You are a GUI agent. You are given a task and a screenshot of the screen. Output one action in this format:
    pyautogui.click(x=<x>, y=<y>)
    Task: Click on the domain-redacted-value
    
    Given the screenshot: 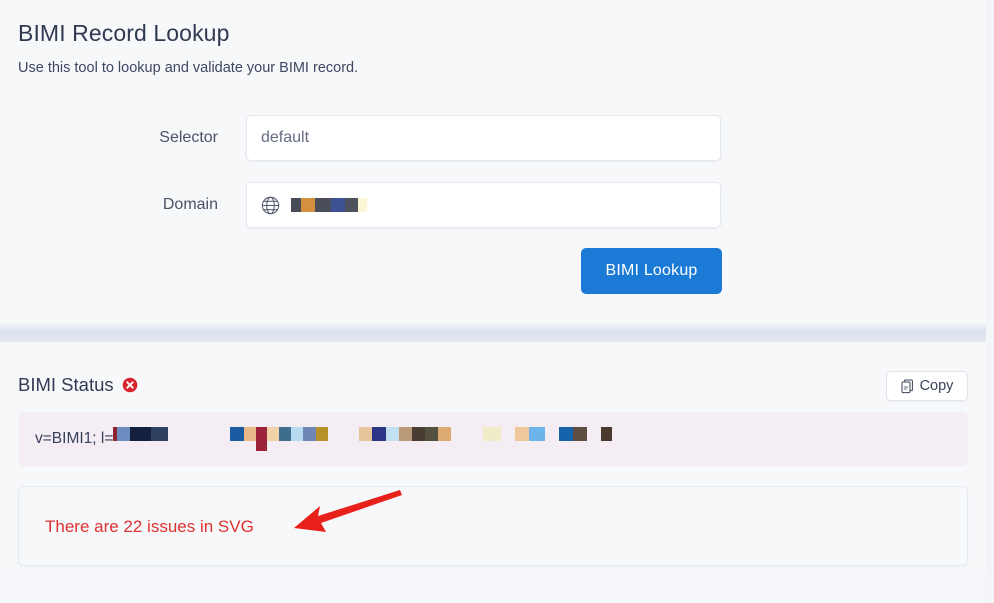 What is the action you would take?
    pyautogui.click(x=329, y=205)
    